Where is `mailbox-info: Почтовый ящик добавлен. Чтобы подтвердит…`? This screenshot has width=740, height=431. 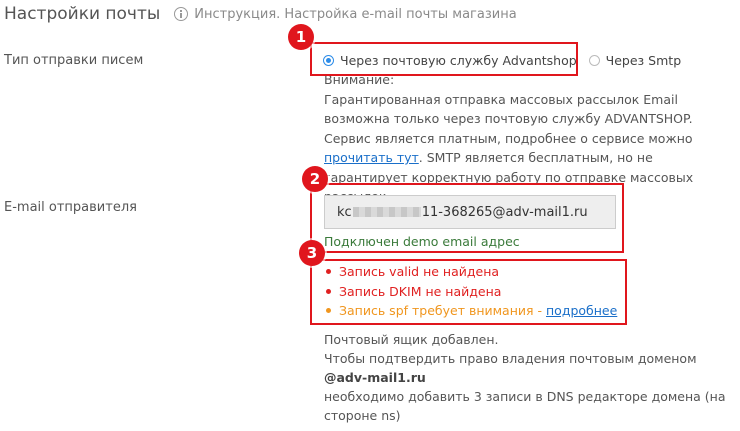 mailbox-info: Почтовый ящик добавлен. Чтобы подтвердит… is located at coordinates (529, 377).